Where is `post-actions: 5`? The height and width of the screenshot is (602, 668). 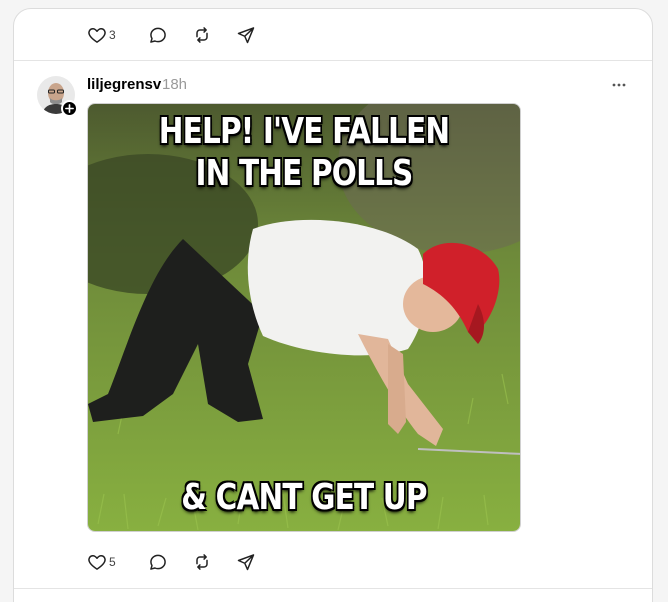 post-actions: 5 is located at coordinates (181, 562).